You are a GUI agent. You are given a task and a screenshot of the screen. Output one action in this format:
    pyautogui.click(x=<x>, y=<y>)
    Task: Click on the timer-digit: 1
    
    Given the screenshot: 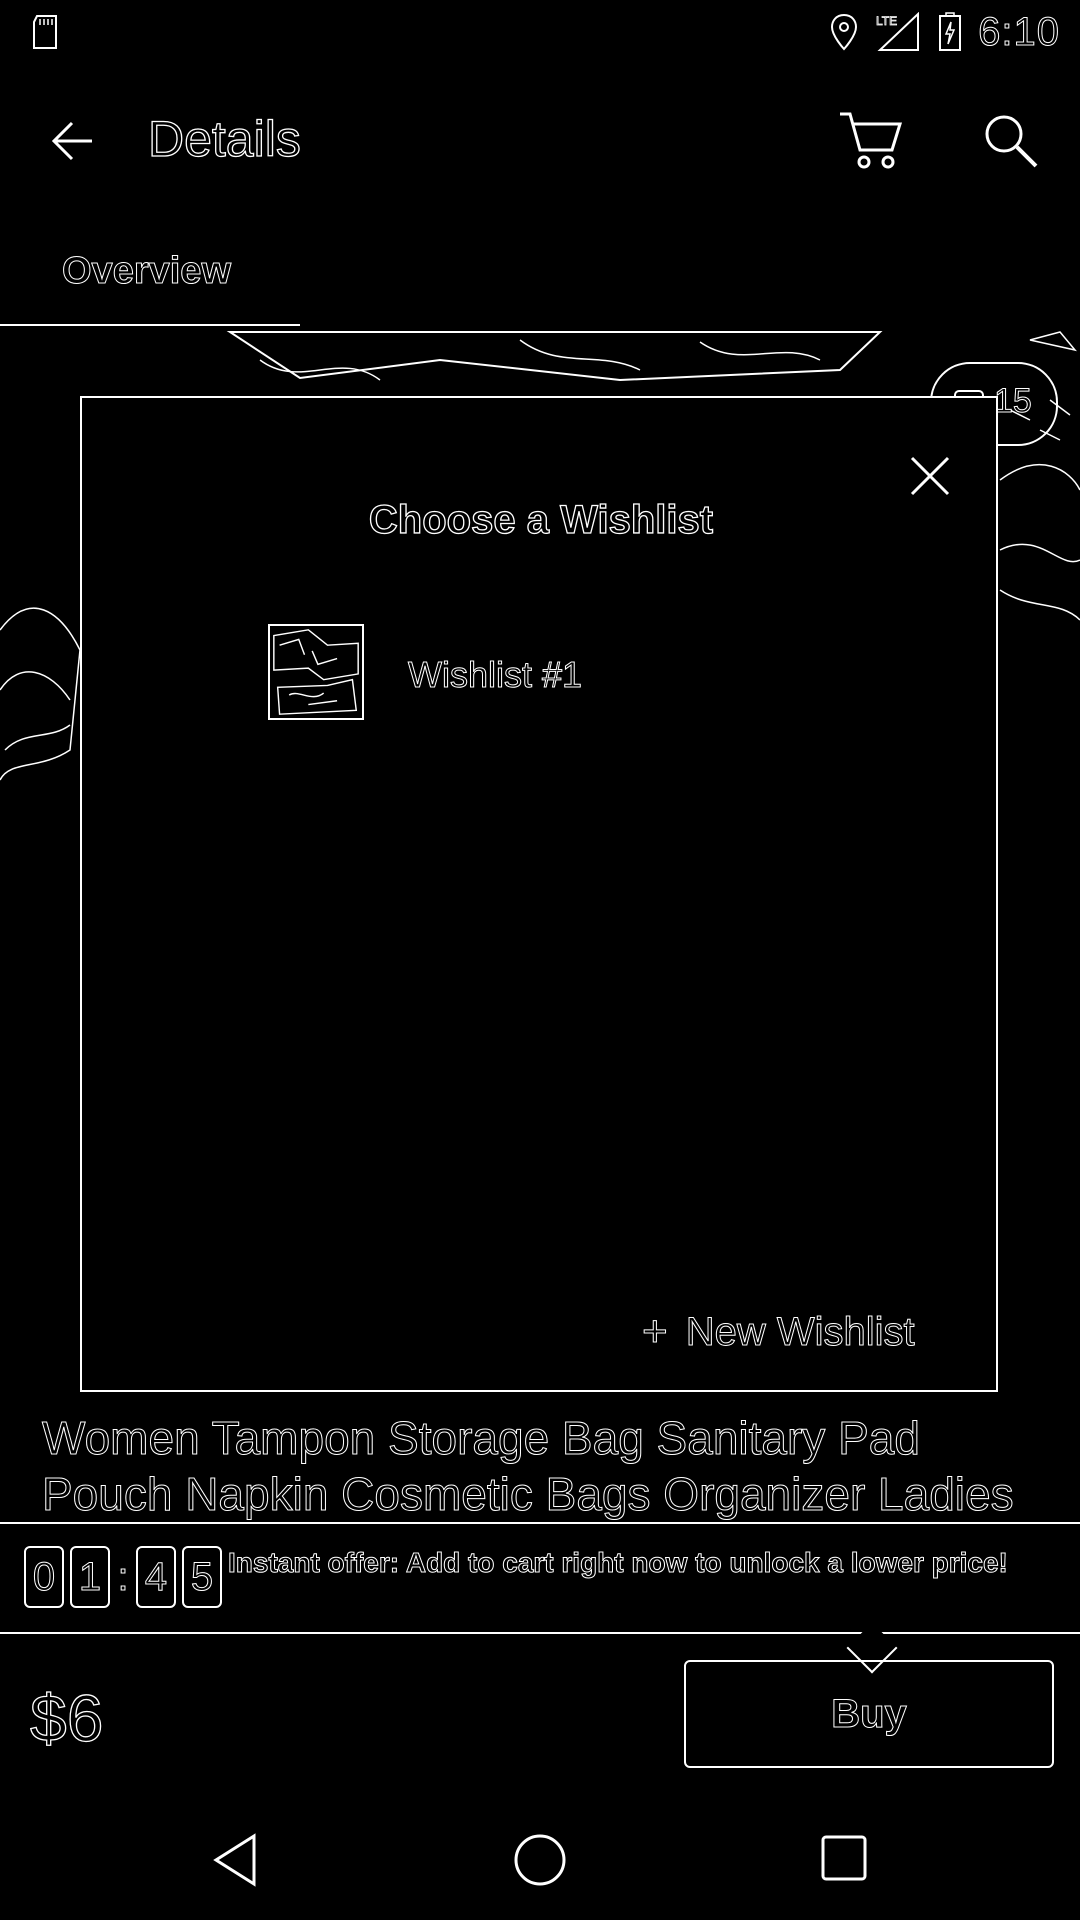 What is the action you would take?
    pyautogui.click(x=90, y=1577)
    